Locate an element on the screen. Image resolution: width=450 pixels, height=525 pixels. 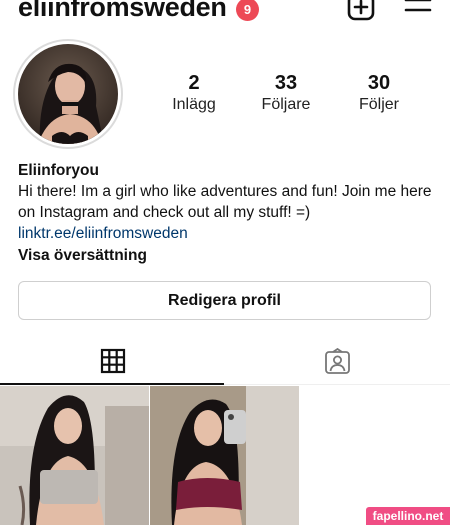
tab-tagged is located at coordinates (337, 362).